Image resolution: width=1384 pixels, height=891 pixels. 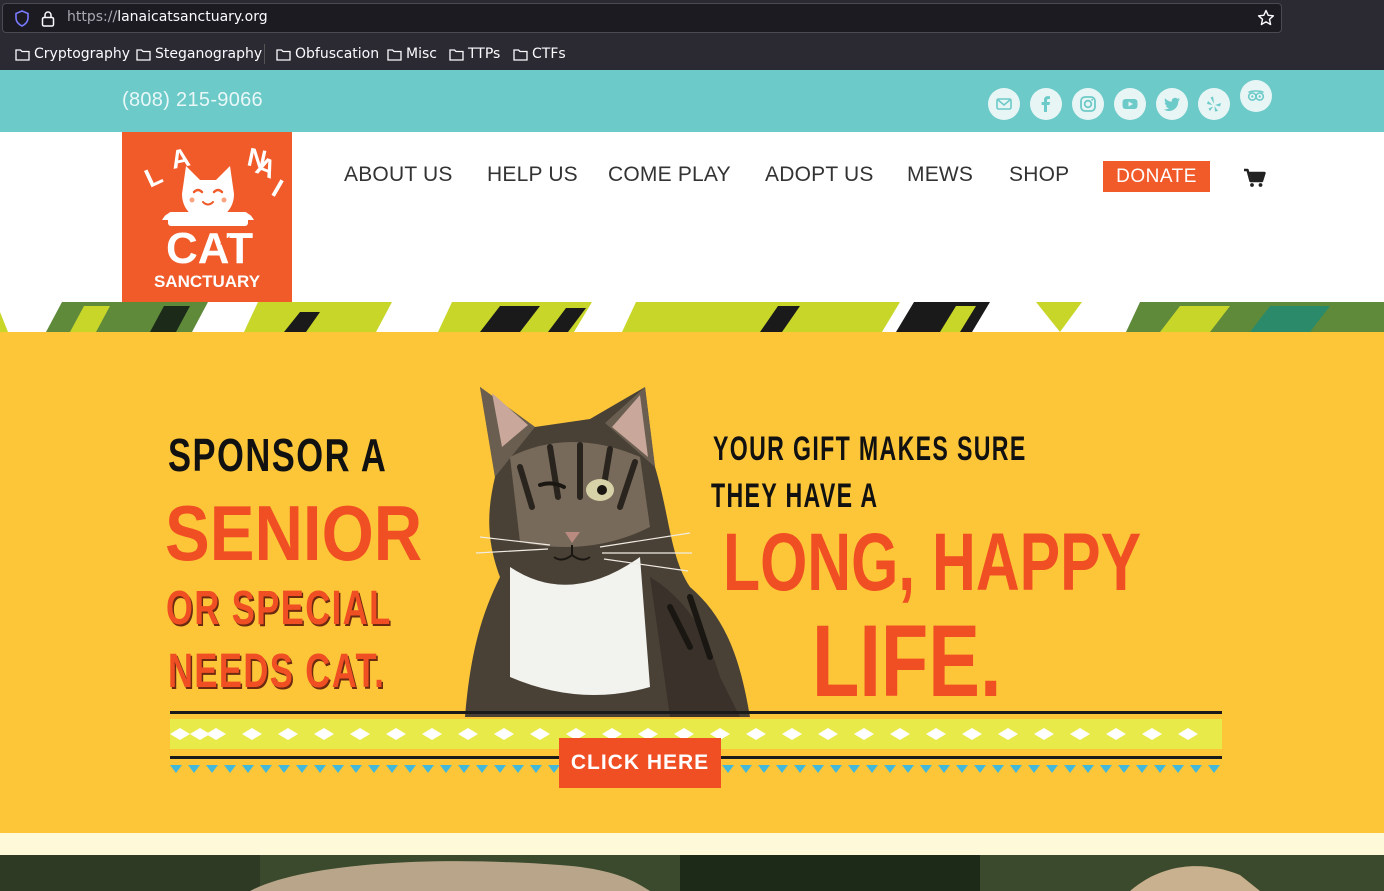 I want to click on address-bar: https://lanaicatsanctuary.org, so click(x=642, y=18).